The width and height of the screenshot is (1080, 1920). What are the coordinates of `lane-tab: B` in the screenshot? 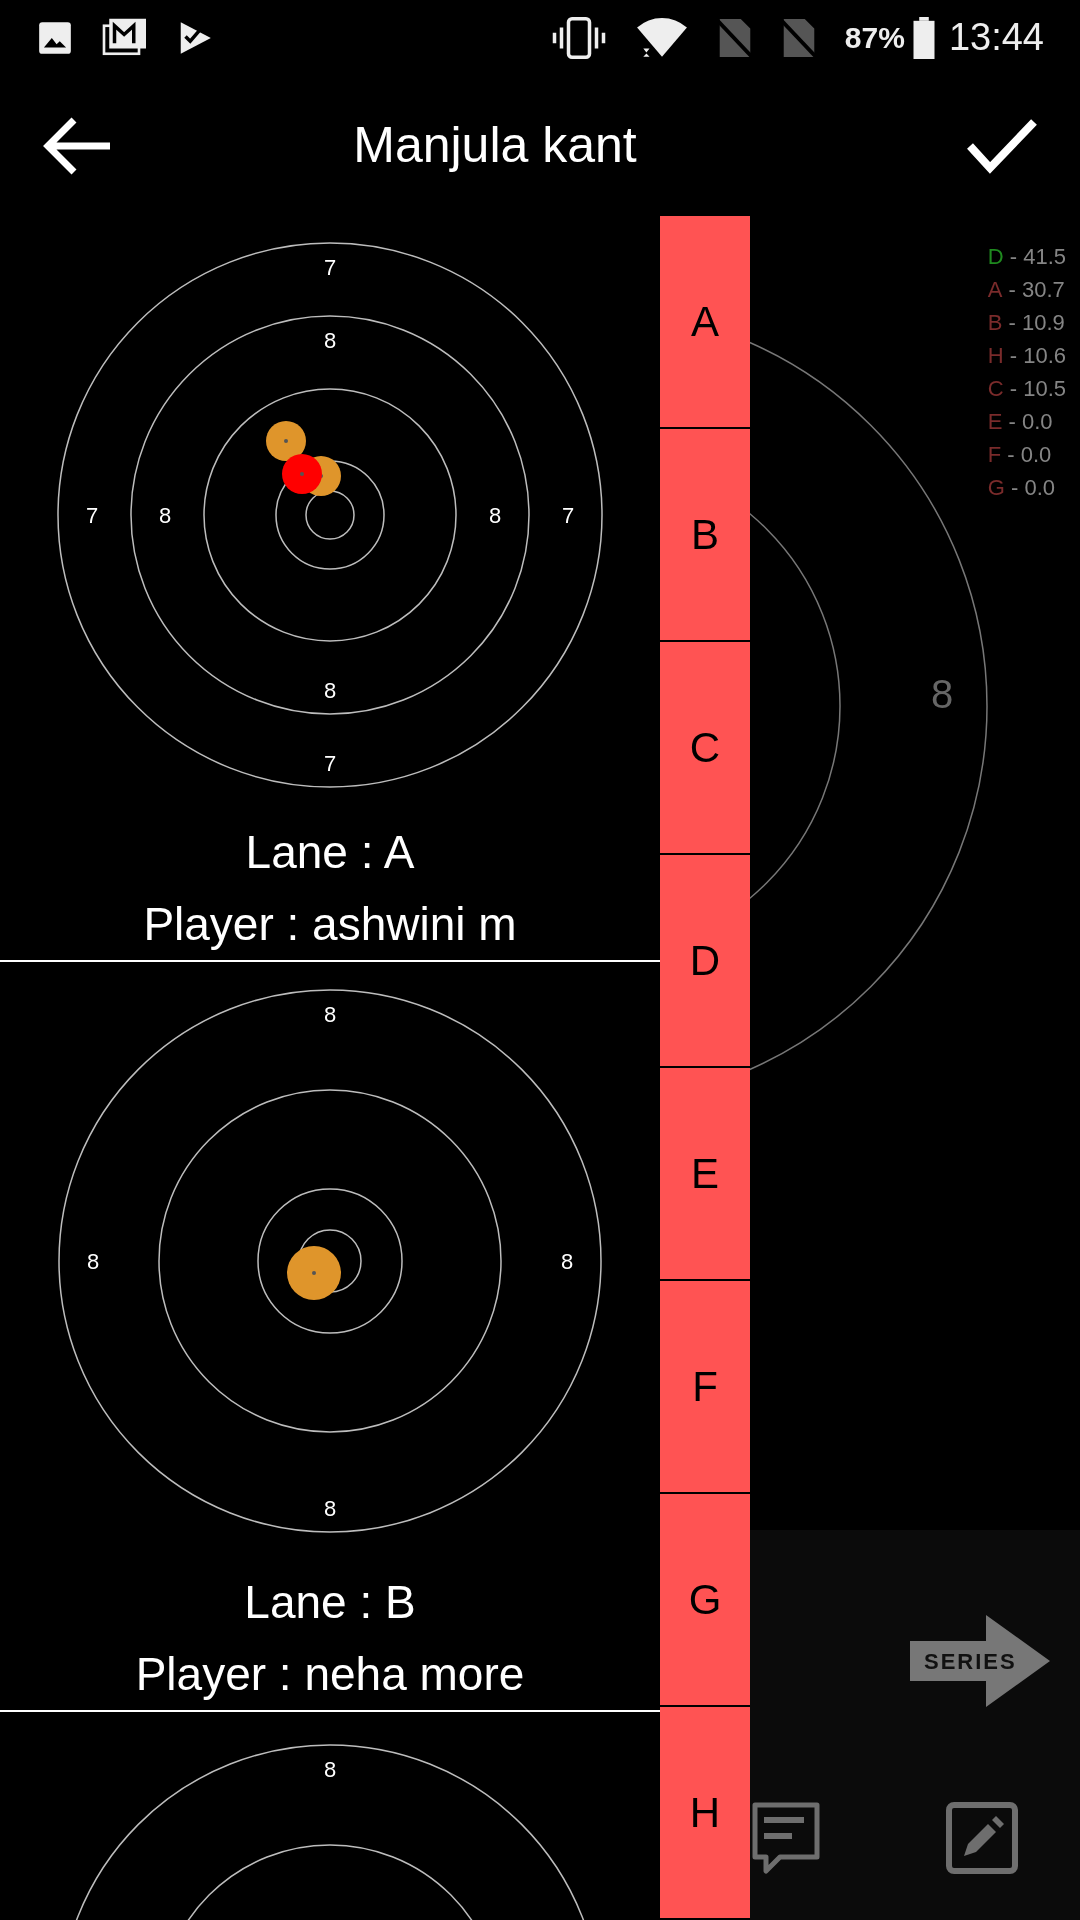 It's located at (705, 535).